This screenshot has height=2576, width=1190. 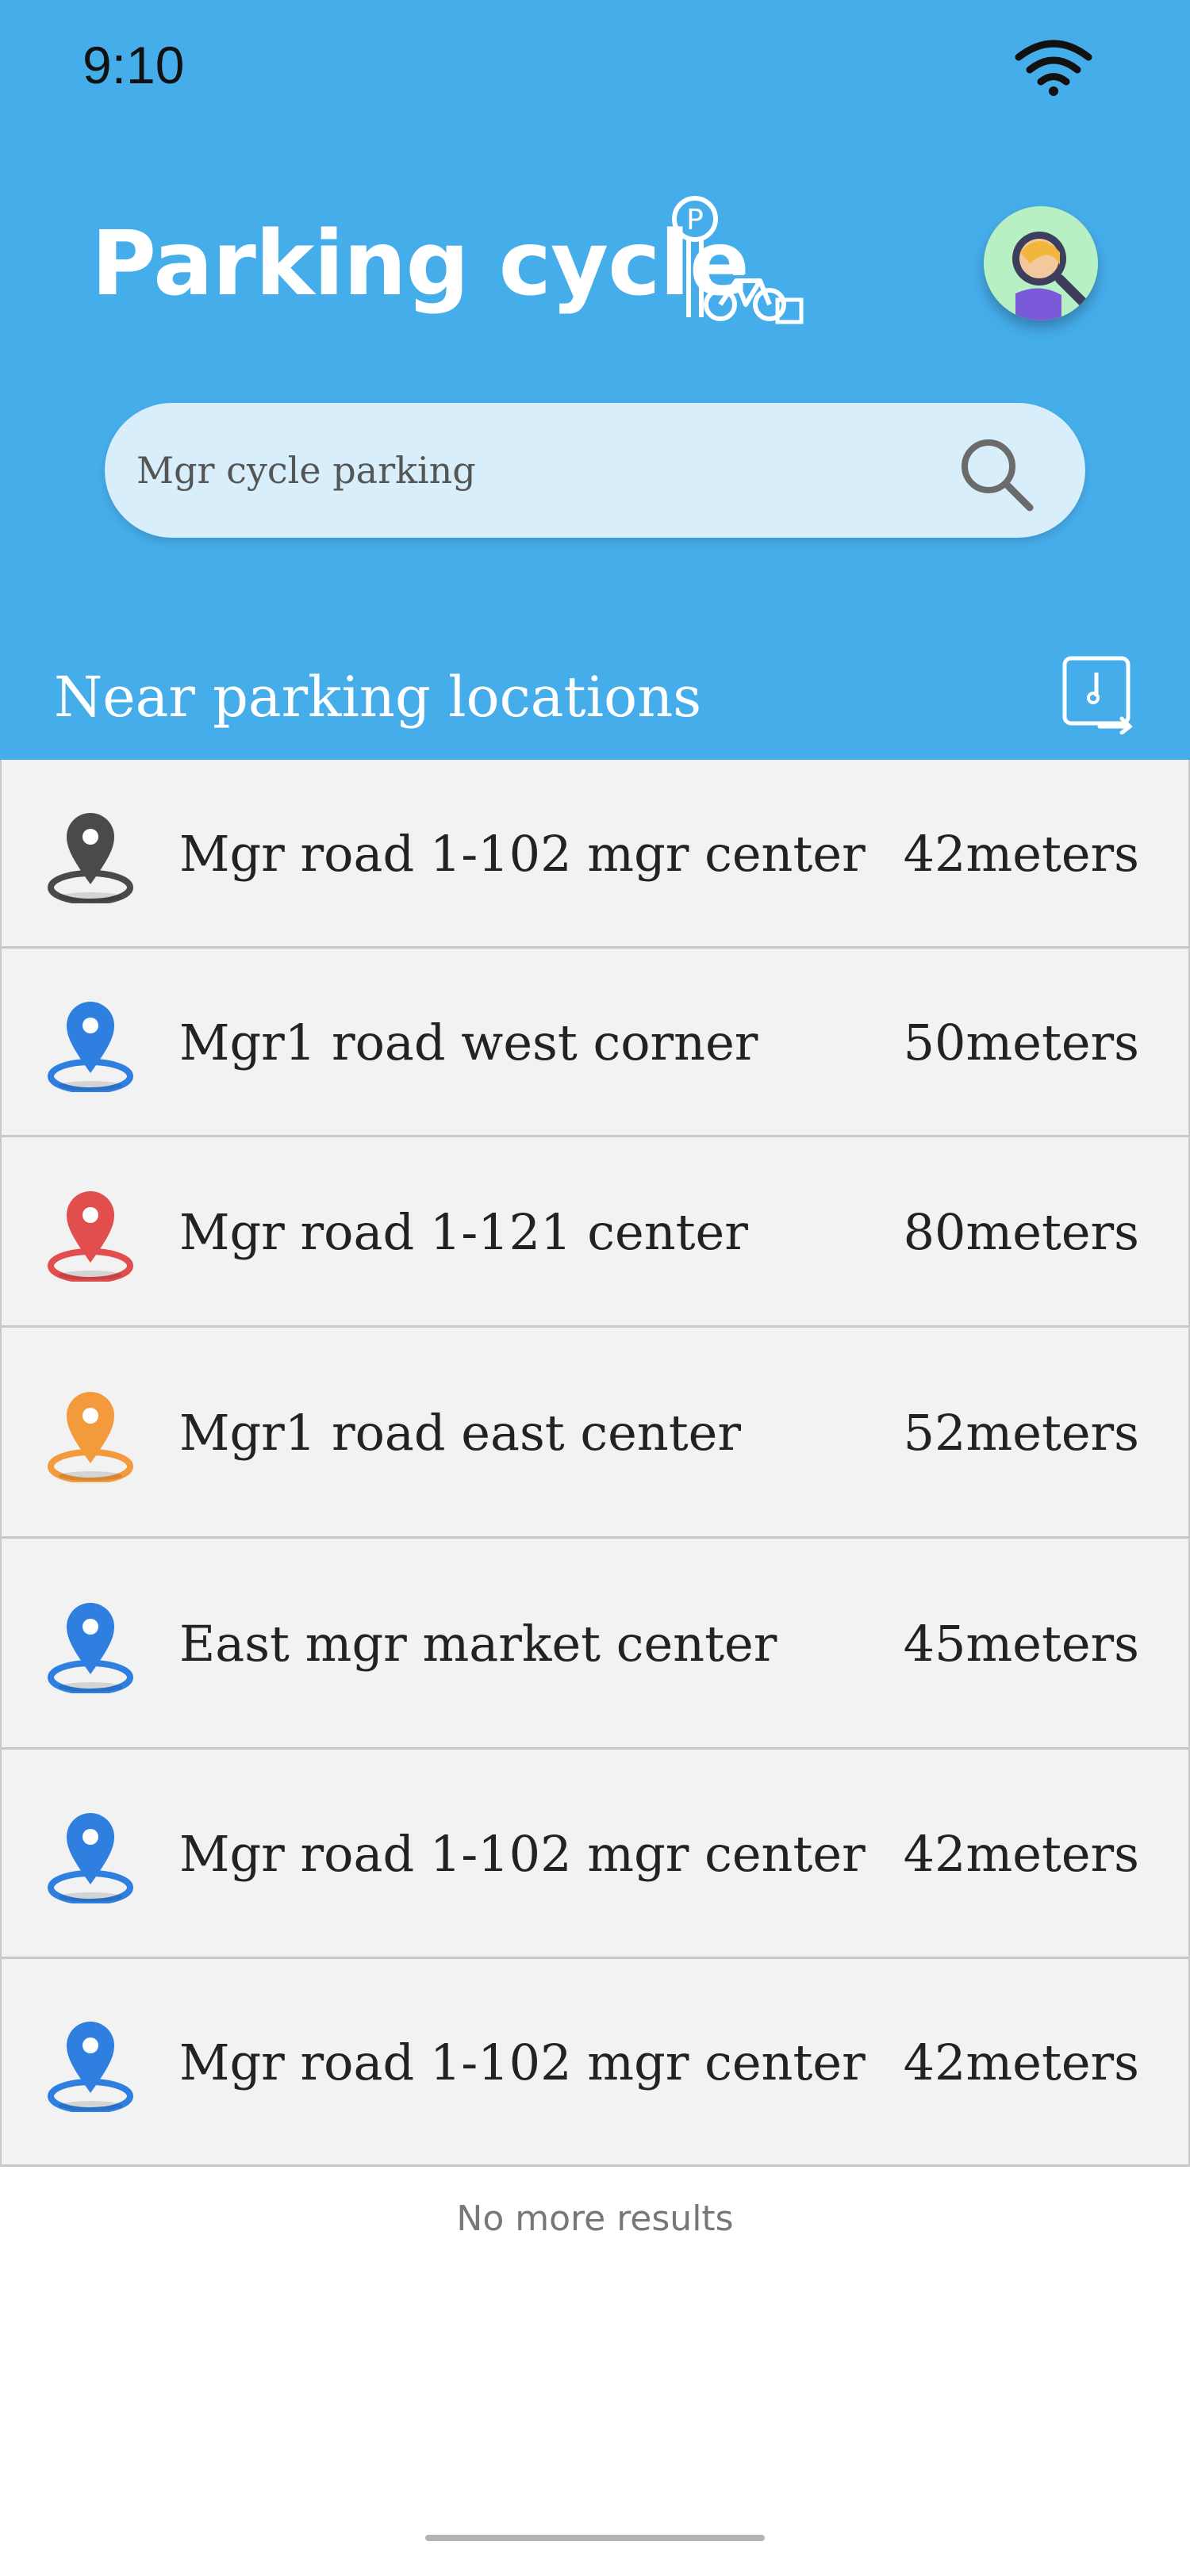 I want to click on location-distance: 80meters, so click(x=1021, y=1232).